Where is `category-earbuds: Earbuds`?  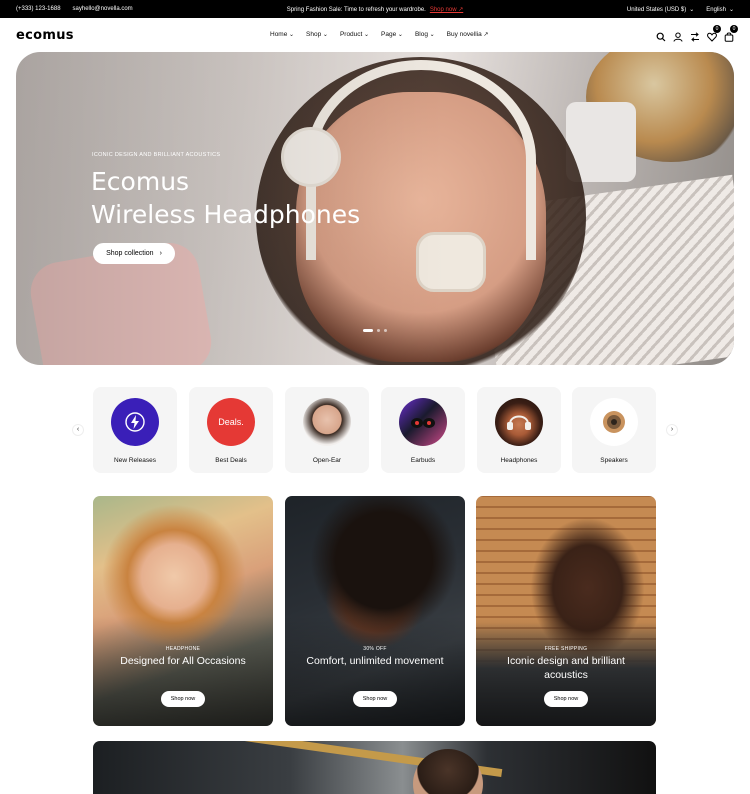 category-earbuds: Earbuds is located at coordinates (423, 430).